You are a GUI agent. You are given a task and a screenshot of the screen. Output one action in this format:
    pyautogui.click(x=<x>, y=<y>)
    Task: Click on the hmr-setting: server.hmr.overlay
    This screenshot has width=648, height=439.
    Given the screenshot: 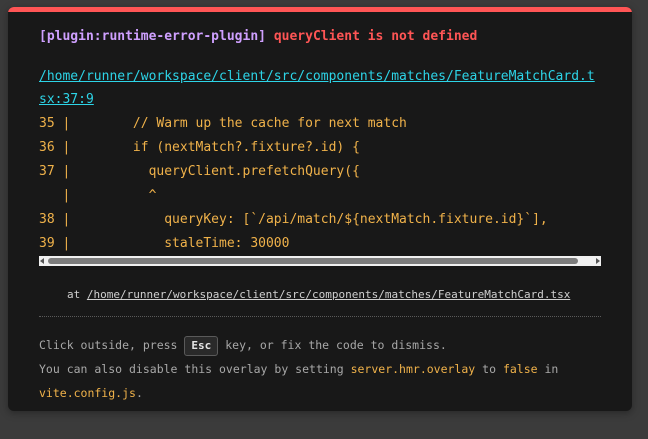 What is the action you would take?
    pyautogui.click(x=413, y=369)
    